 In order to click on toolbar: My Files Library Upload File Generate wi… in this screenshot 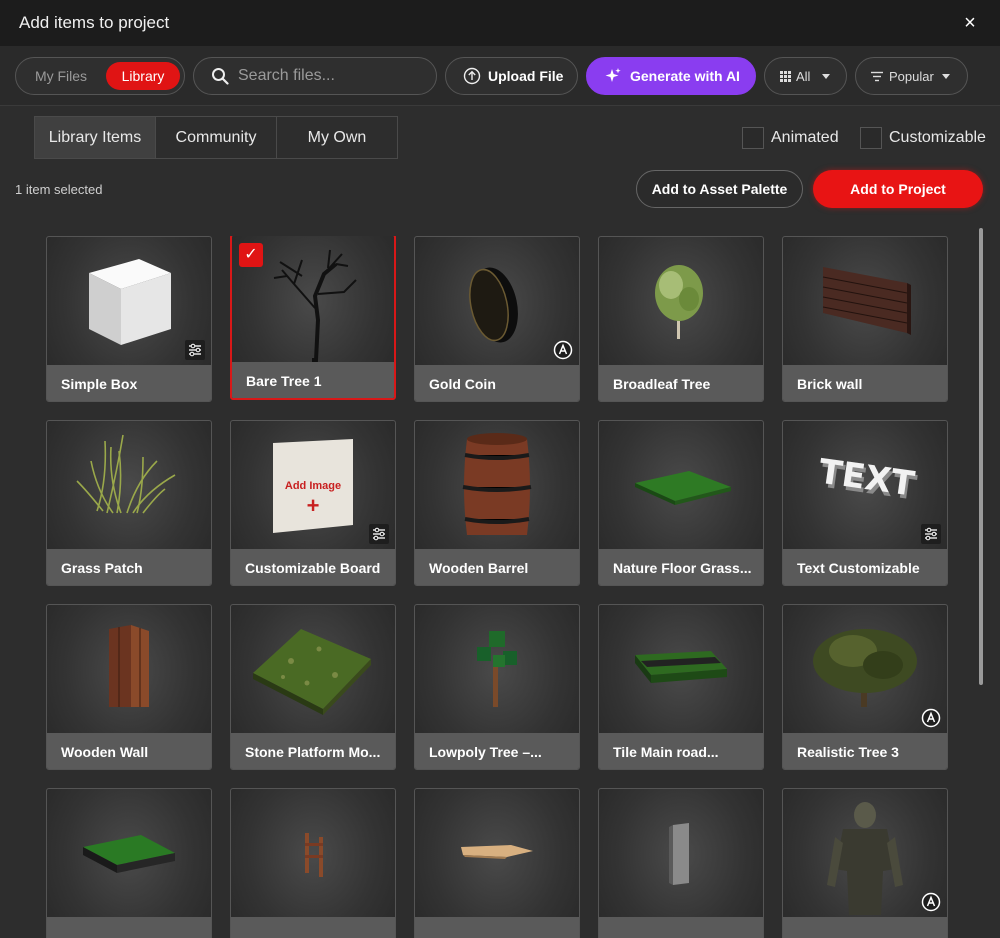, I will do `click(500, 76)`.